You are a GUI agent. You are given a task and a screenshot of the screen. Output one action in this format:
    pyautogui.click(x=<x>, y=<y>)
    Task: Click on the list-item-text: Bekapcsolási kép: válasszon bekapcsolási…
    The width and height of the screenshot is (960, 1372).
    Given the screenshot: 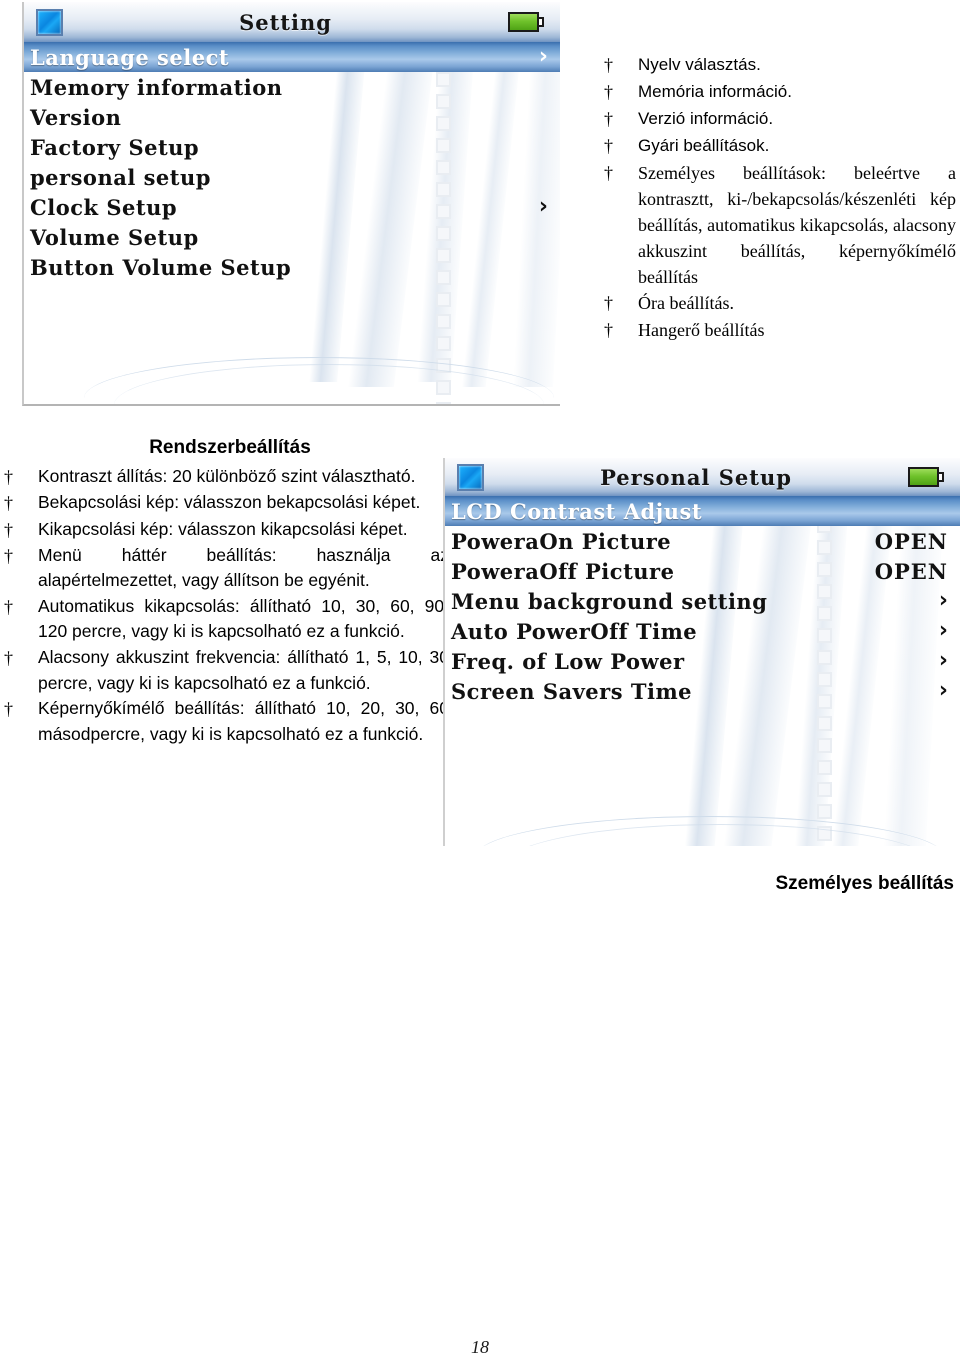 What is the action you would take?
    pyautogui.click(x=229, y=502)
    